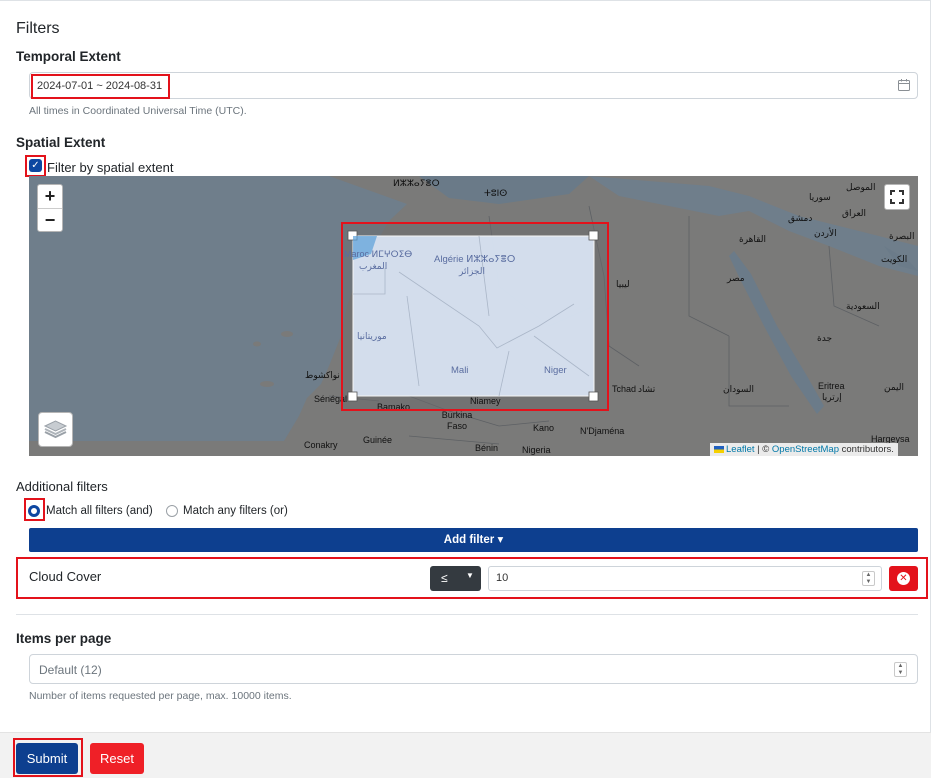 This screenshot has height=778, width=931. I want to click on map-label-mali: Mali, so click(460, 370).